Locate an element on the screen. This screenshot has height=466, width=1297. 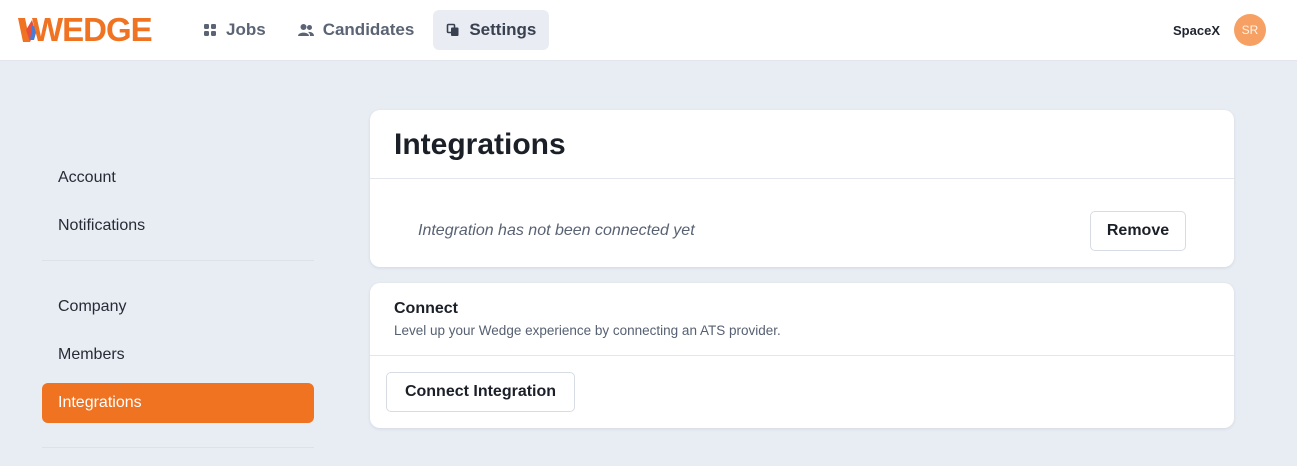
sidebar-item-integrations: Integrations is located at coordinates (178, 403).